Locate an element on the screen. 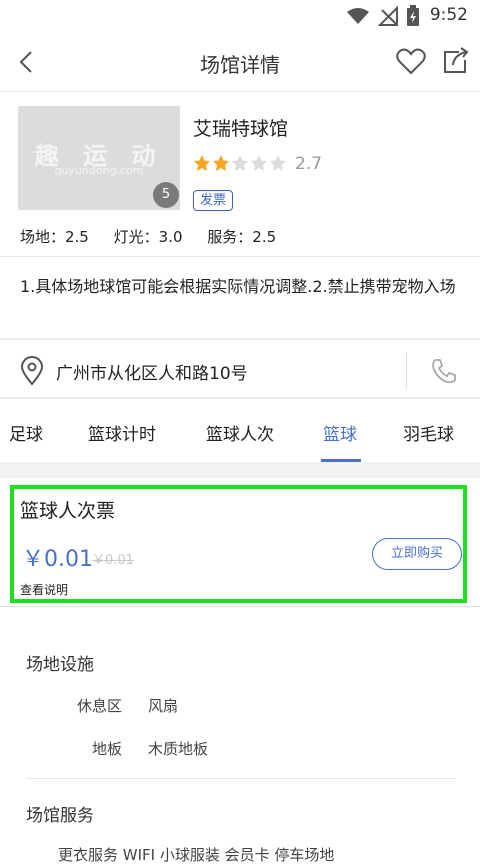  title-bar: 场馆详情 is located at coordinates (240, 62).